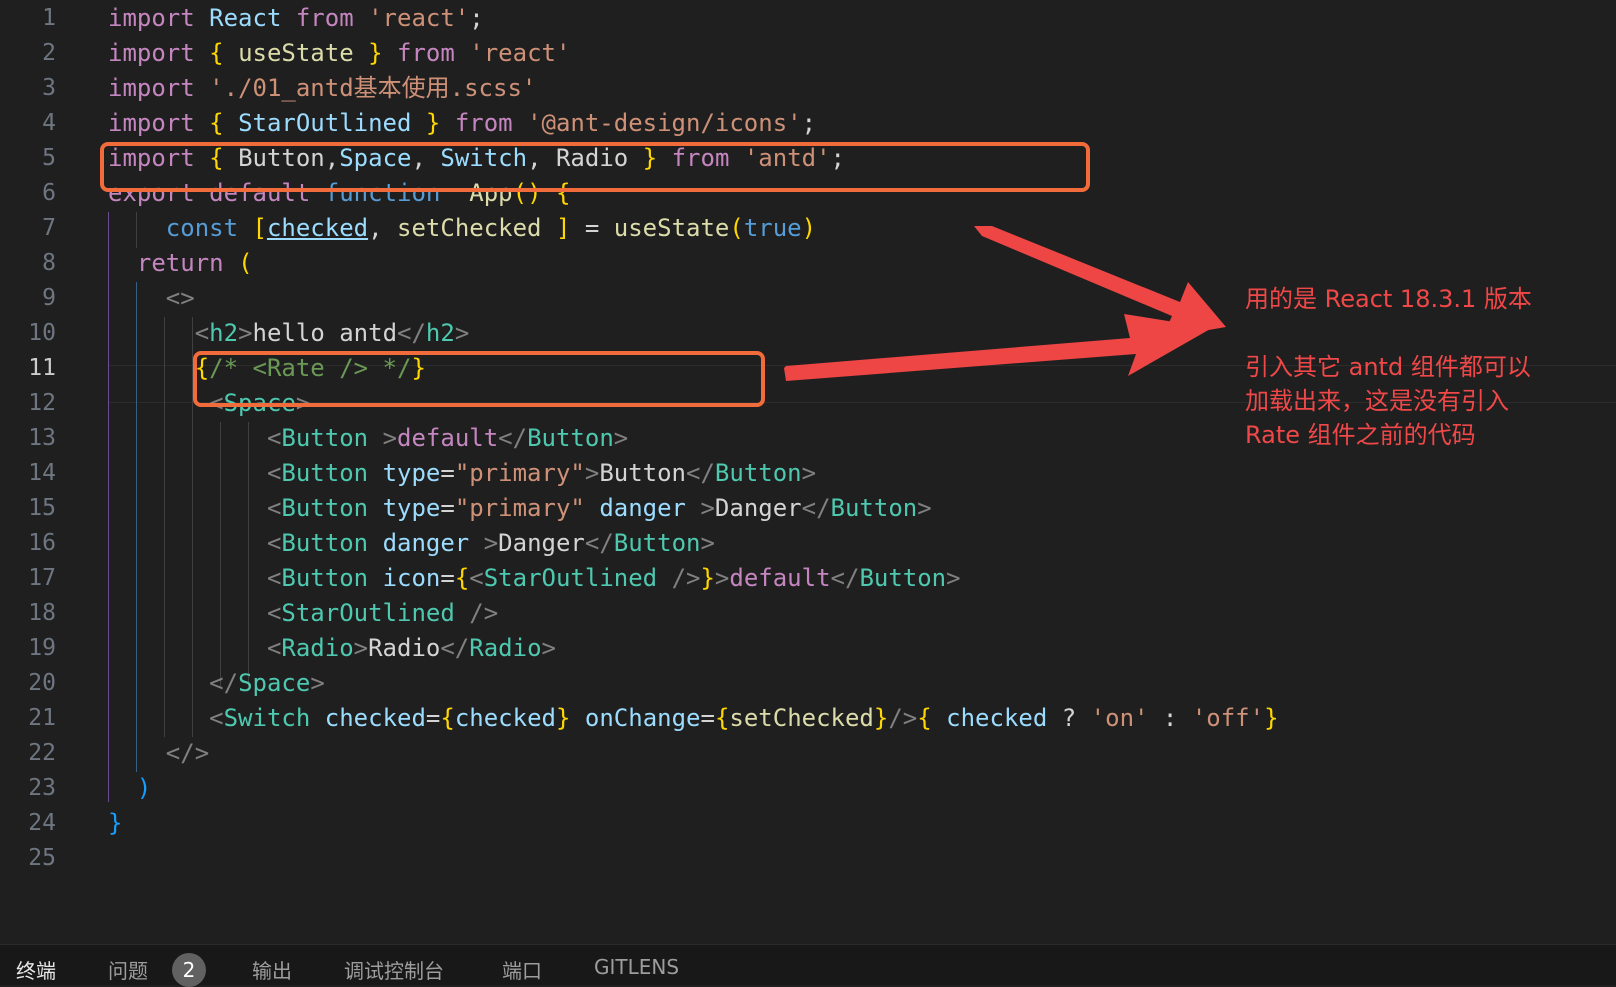 The image size is (1616, 987). What do you see at coordinates (1388, 367) in the screenshot?
I see `annotation-body-line: 引入其它 antd 组件都可以` at bounding box center [1388, 367].